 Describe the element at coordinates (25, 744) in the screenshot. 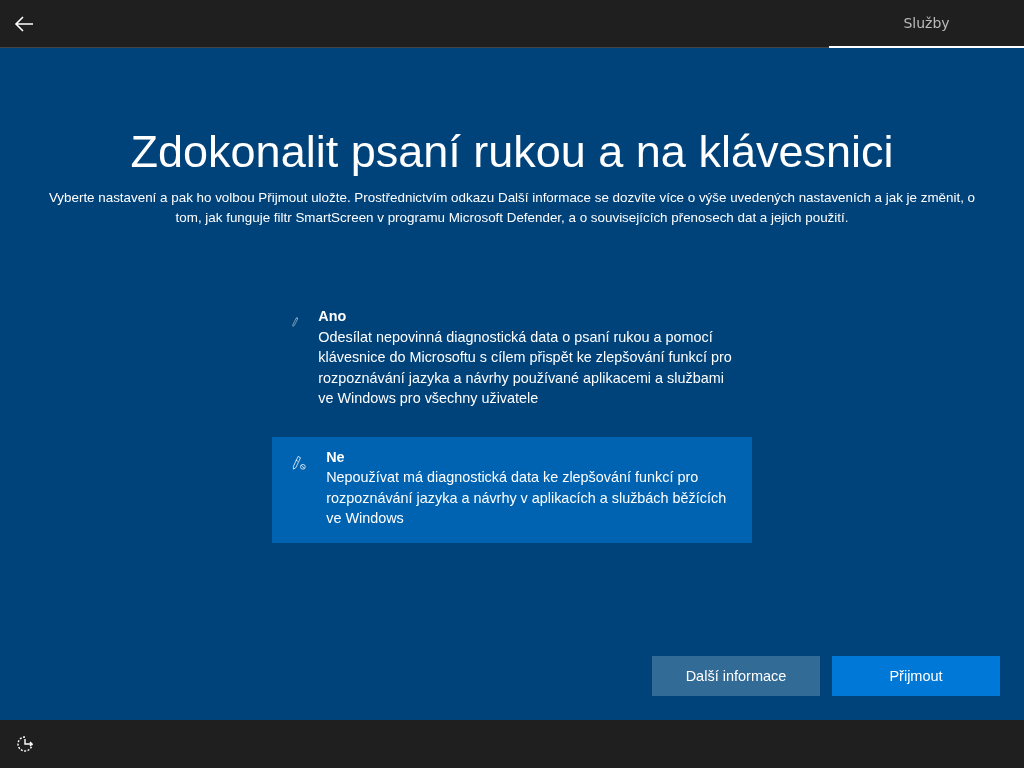

I see `accessibility-icon` at that location.